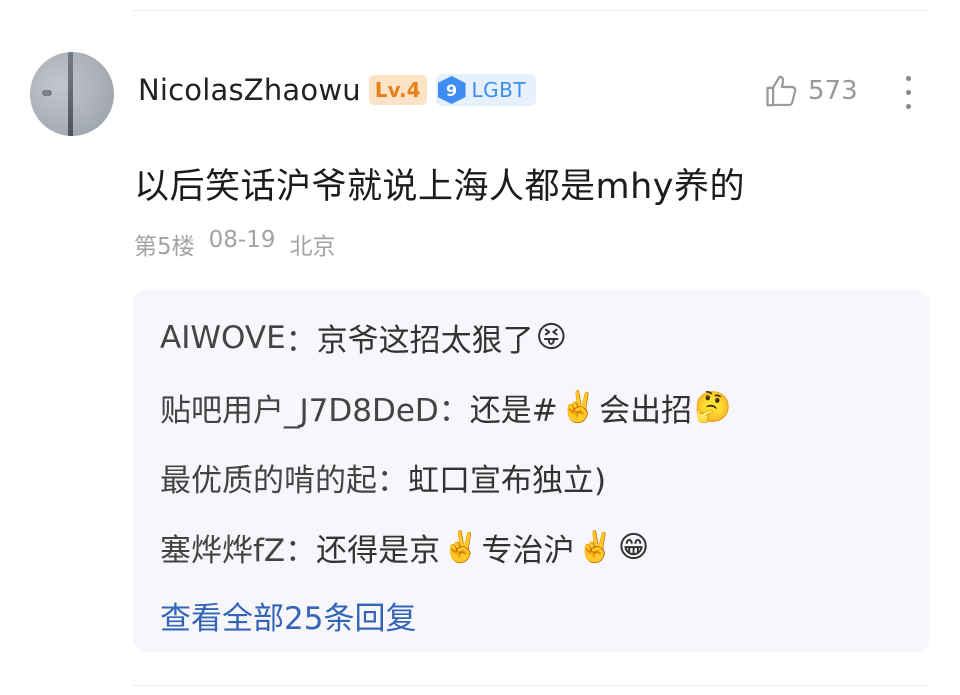  Describe the element at coordinates (425, 341) in the screenshot. I see `reply-text: 京爷这招太狠了` at that location.